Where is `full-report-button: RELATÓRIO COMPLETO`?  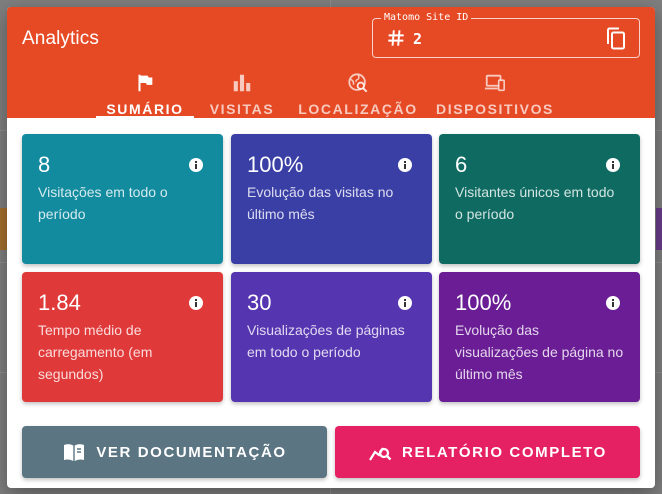
full-report-button: RELATÓRIO COMPLETO is located at coordinates (487, 452).